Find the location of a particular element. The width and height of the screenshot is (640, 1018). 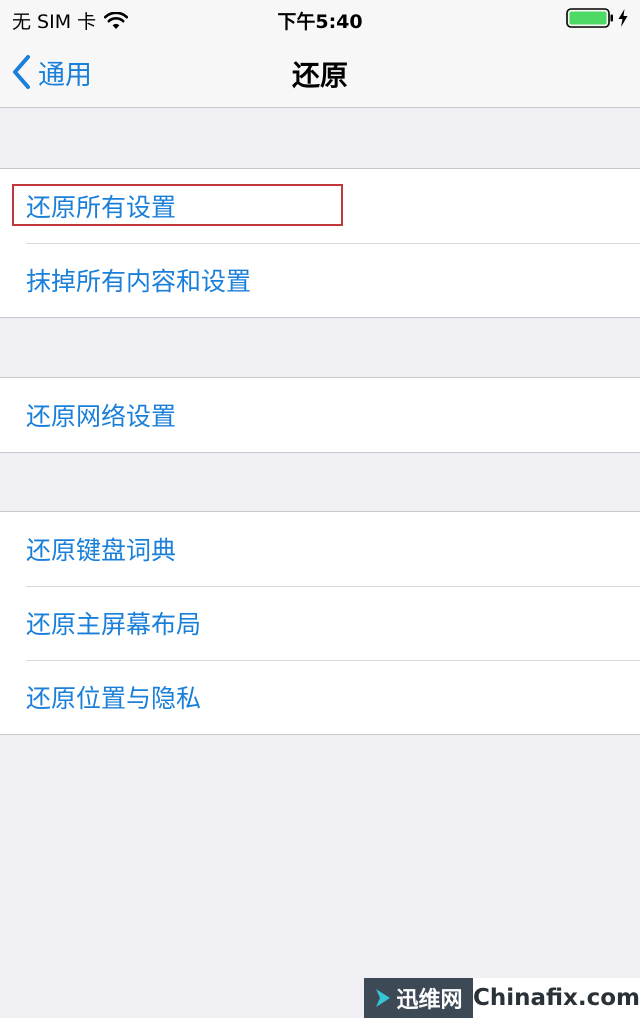

status-clock: 下午5:40 is located at coordinates (320, 22).